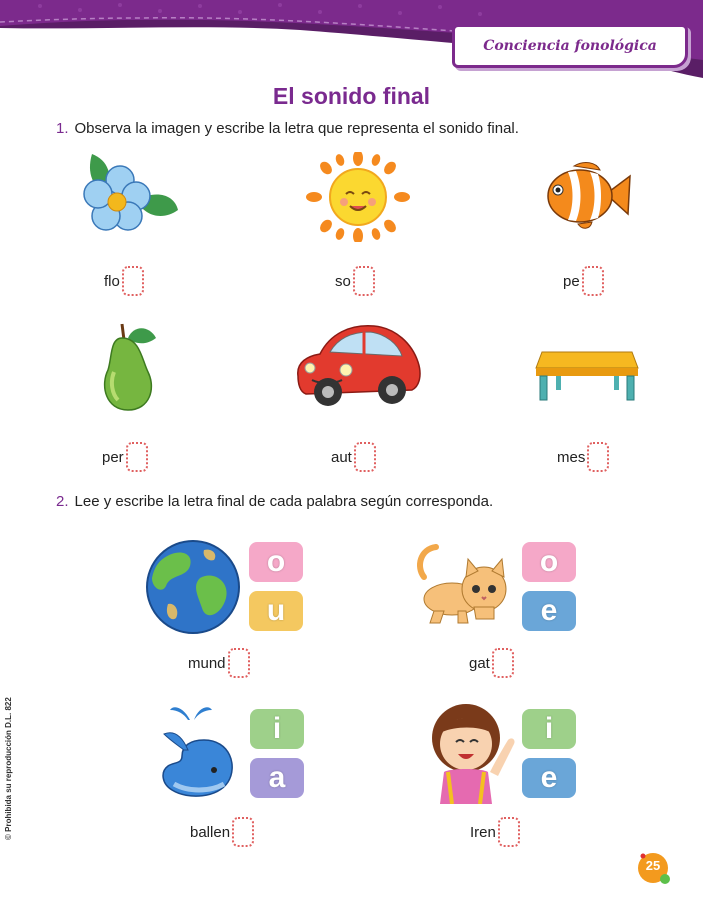 This screenshot has width=703, height=900. I want to click on word-stem: flo, so click(112, 281).